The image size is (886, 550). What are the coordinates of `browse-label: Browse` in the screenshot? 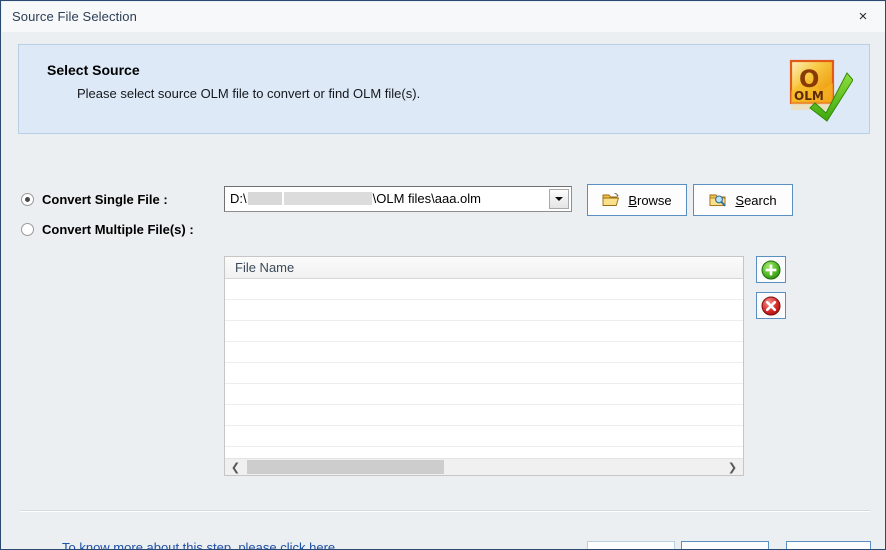 It's located at (649, 200).